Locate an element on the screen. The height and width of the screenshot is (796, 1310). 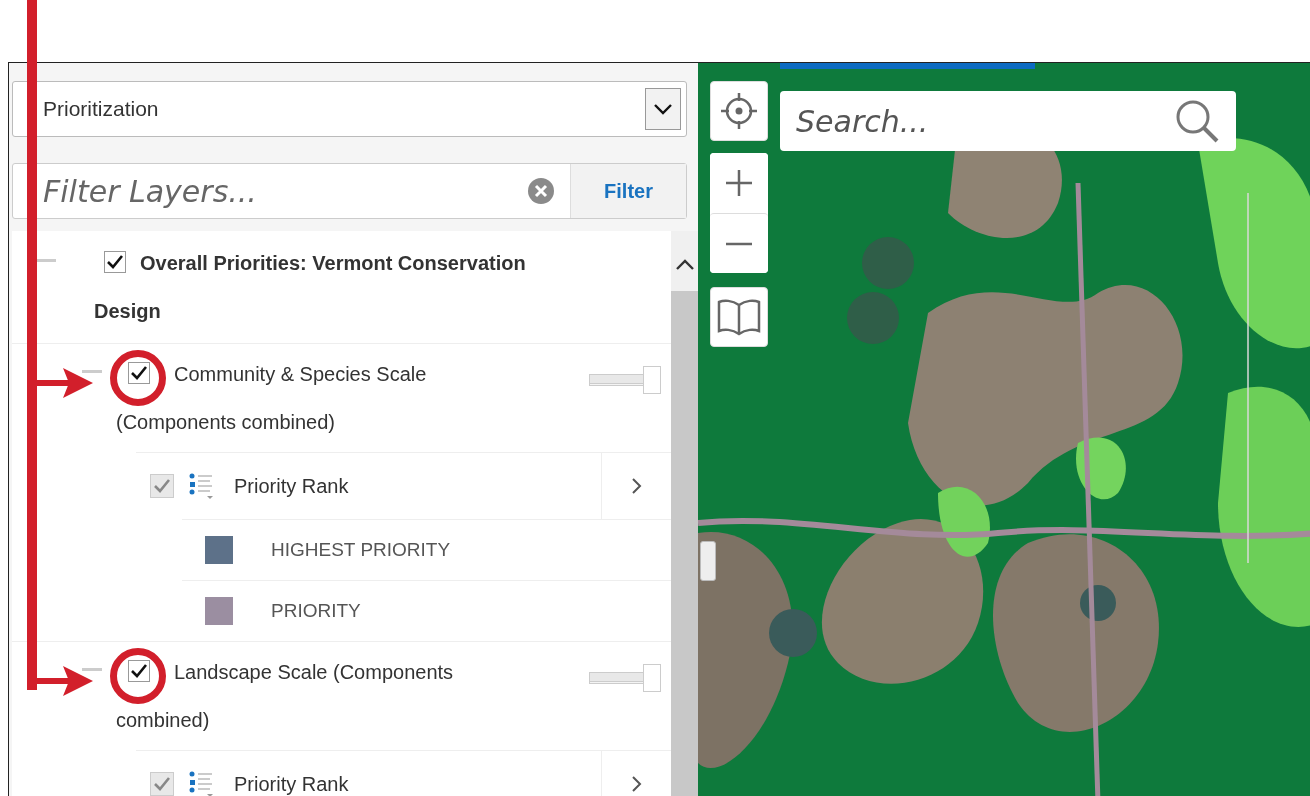
chevron-down-icon is located at coordinates (663, 109).